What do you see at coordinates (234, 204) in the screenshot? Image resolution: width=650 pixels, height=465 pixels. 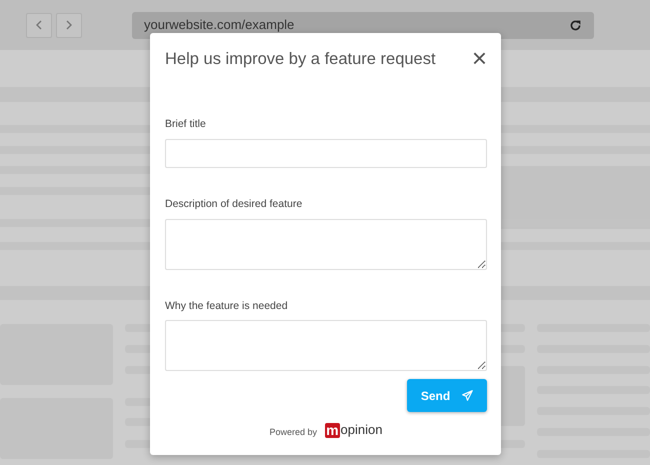 I see `field-label: Description of desired feature` at bounding box center [234, 204].